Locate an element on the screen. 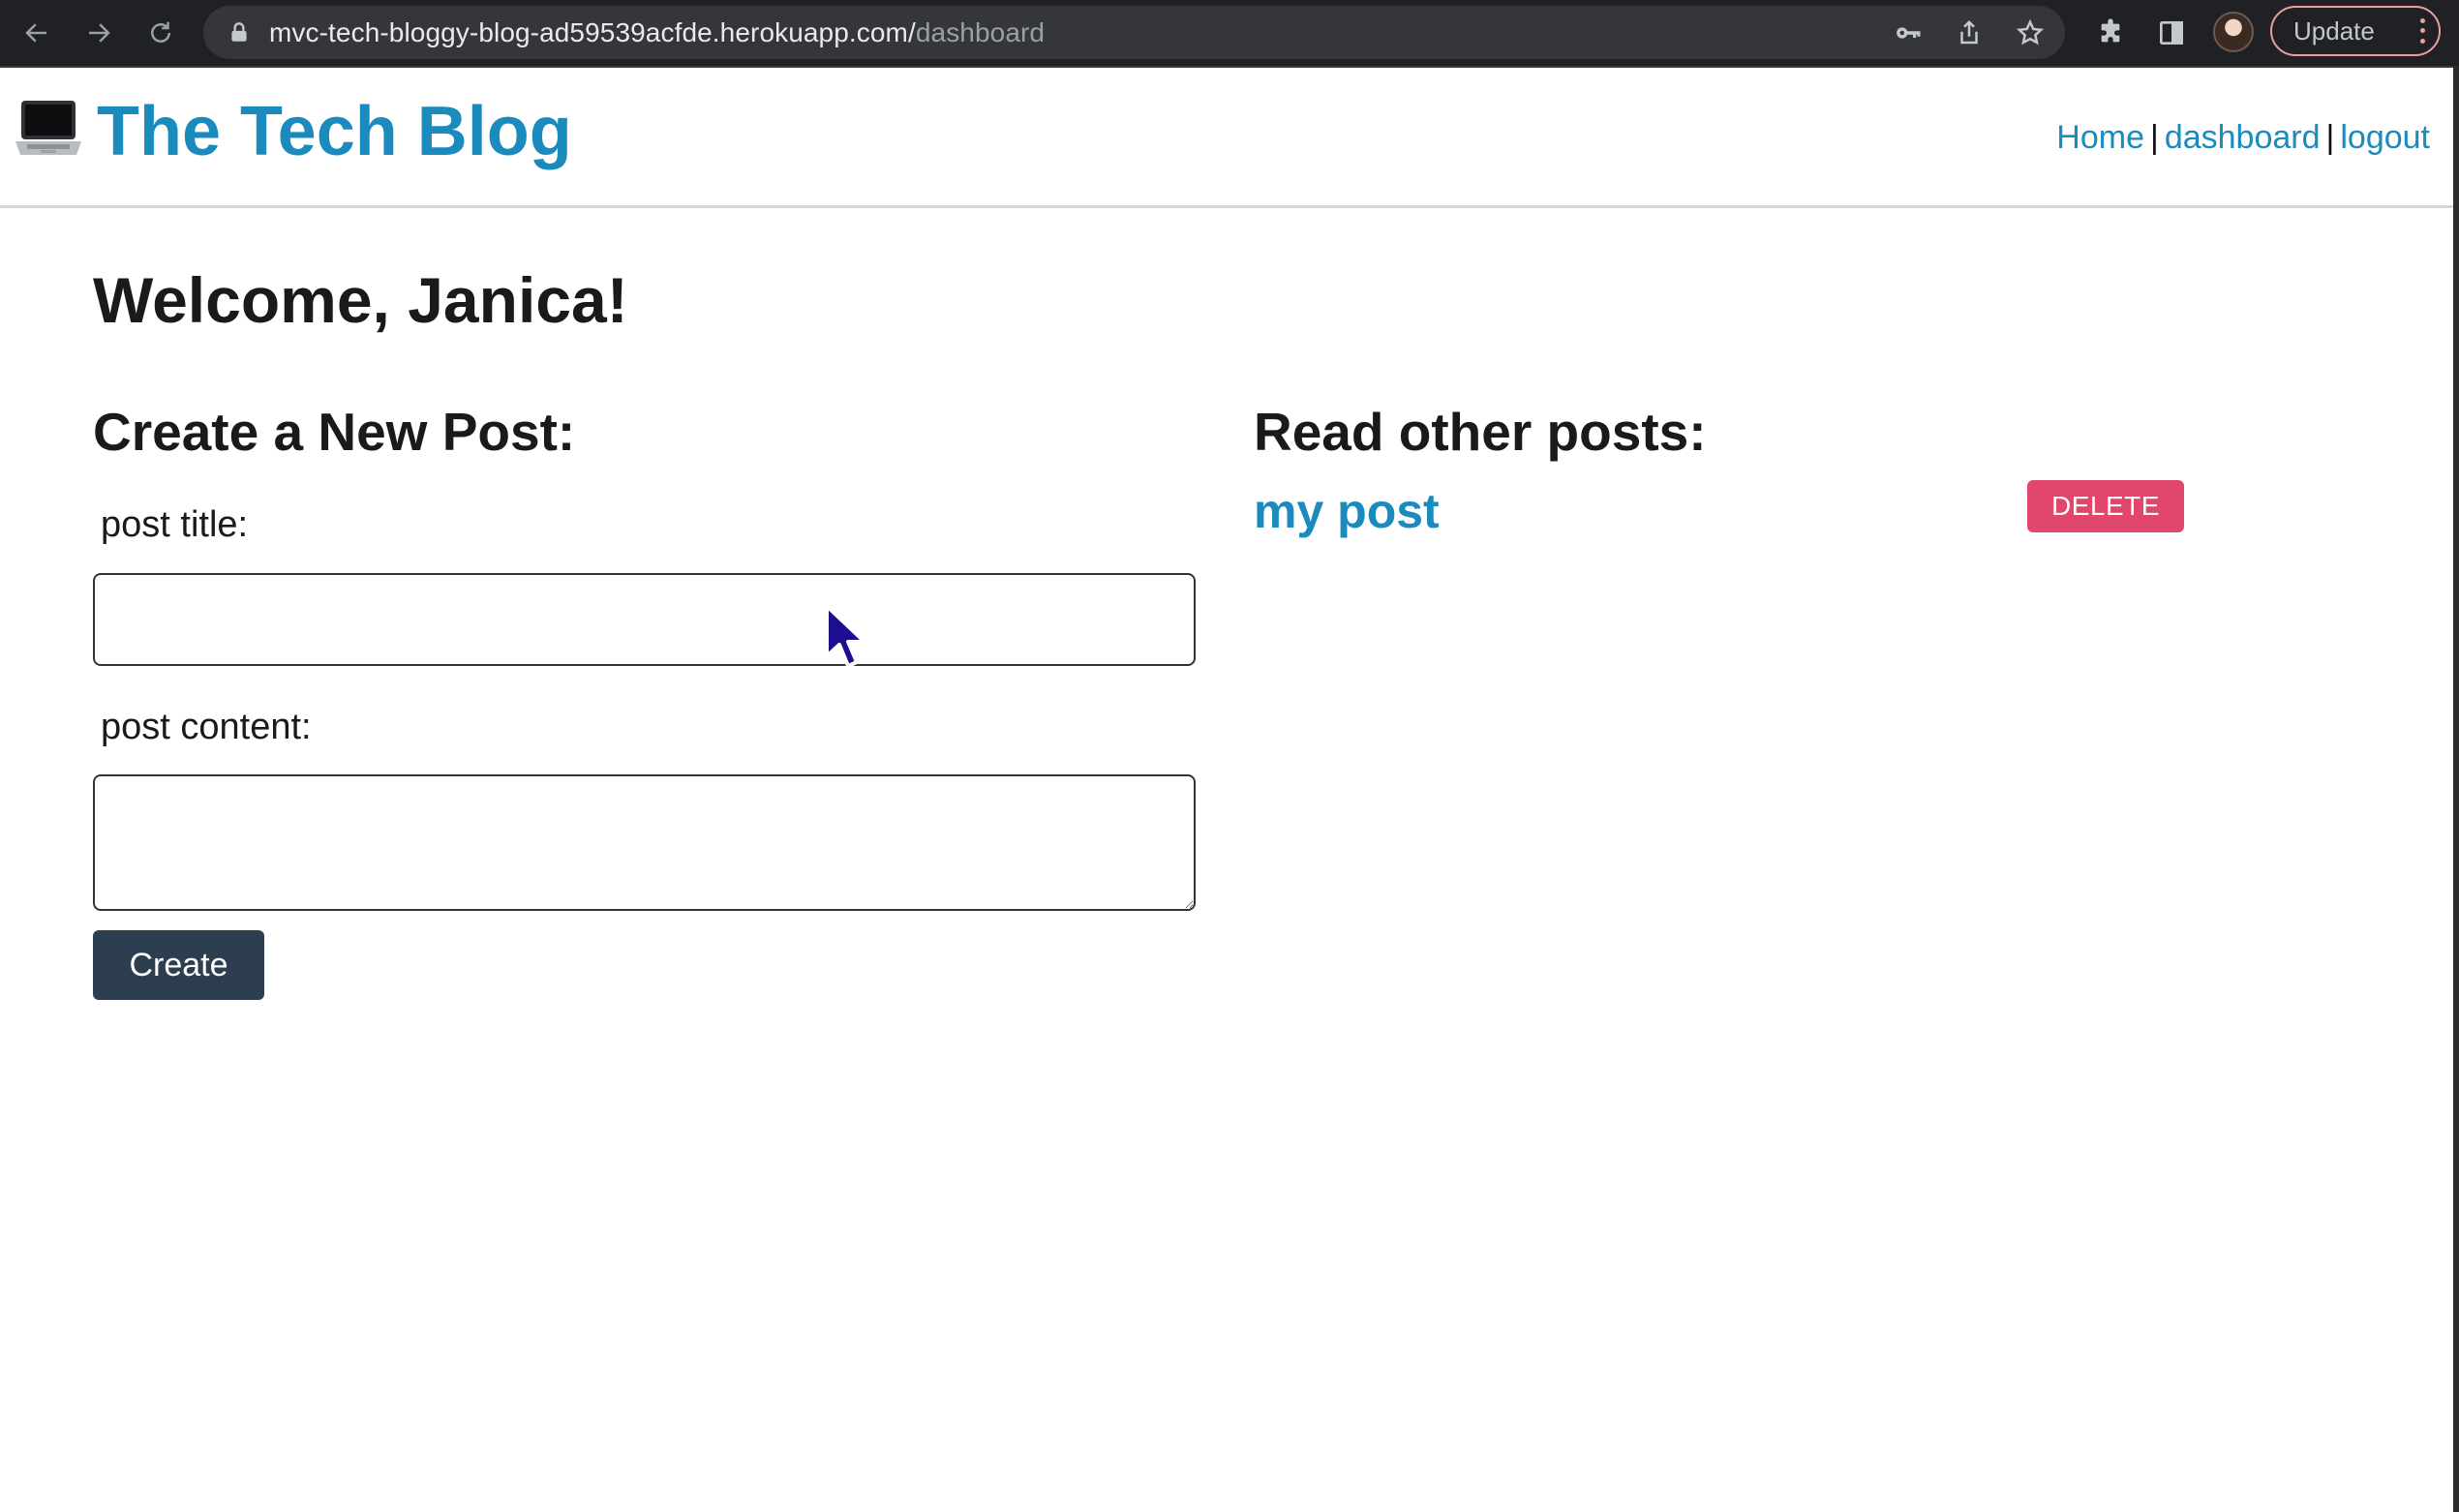 The image size is (2459, 1512). share-icon is located at coordinates (1969, 32).